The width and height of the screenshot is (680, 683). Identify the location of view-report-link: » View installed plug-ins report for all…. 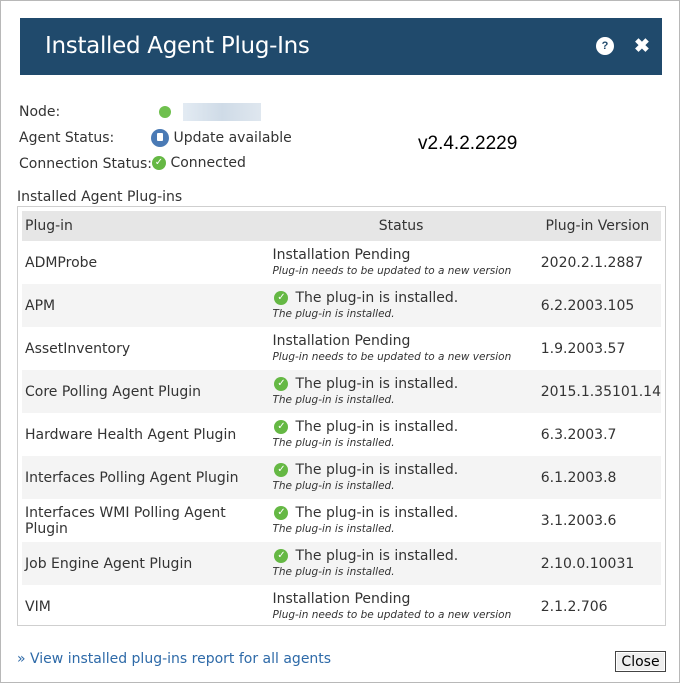
(174, 659).